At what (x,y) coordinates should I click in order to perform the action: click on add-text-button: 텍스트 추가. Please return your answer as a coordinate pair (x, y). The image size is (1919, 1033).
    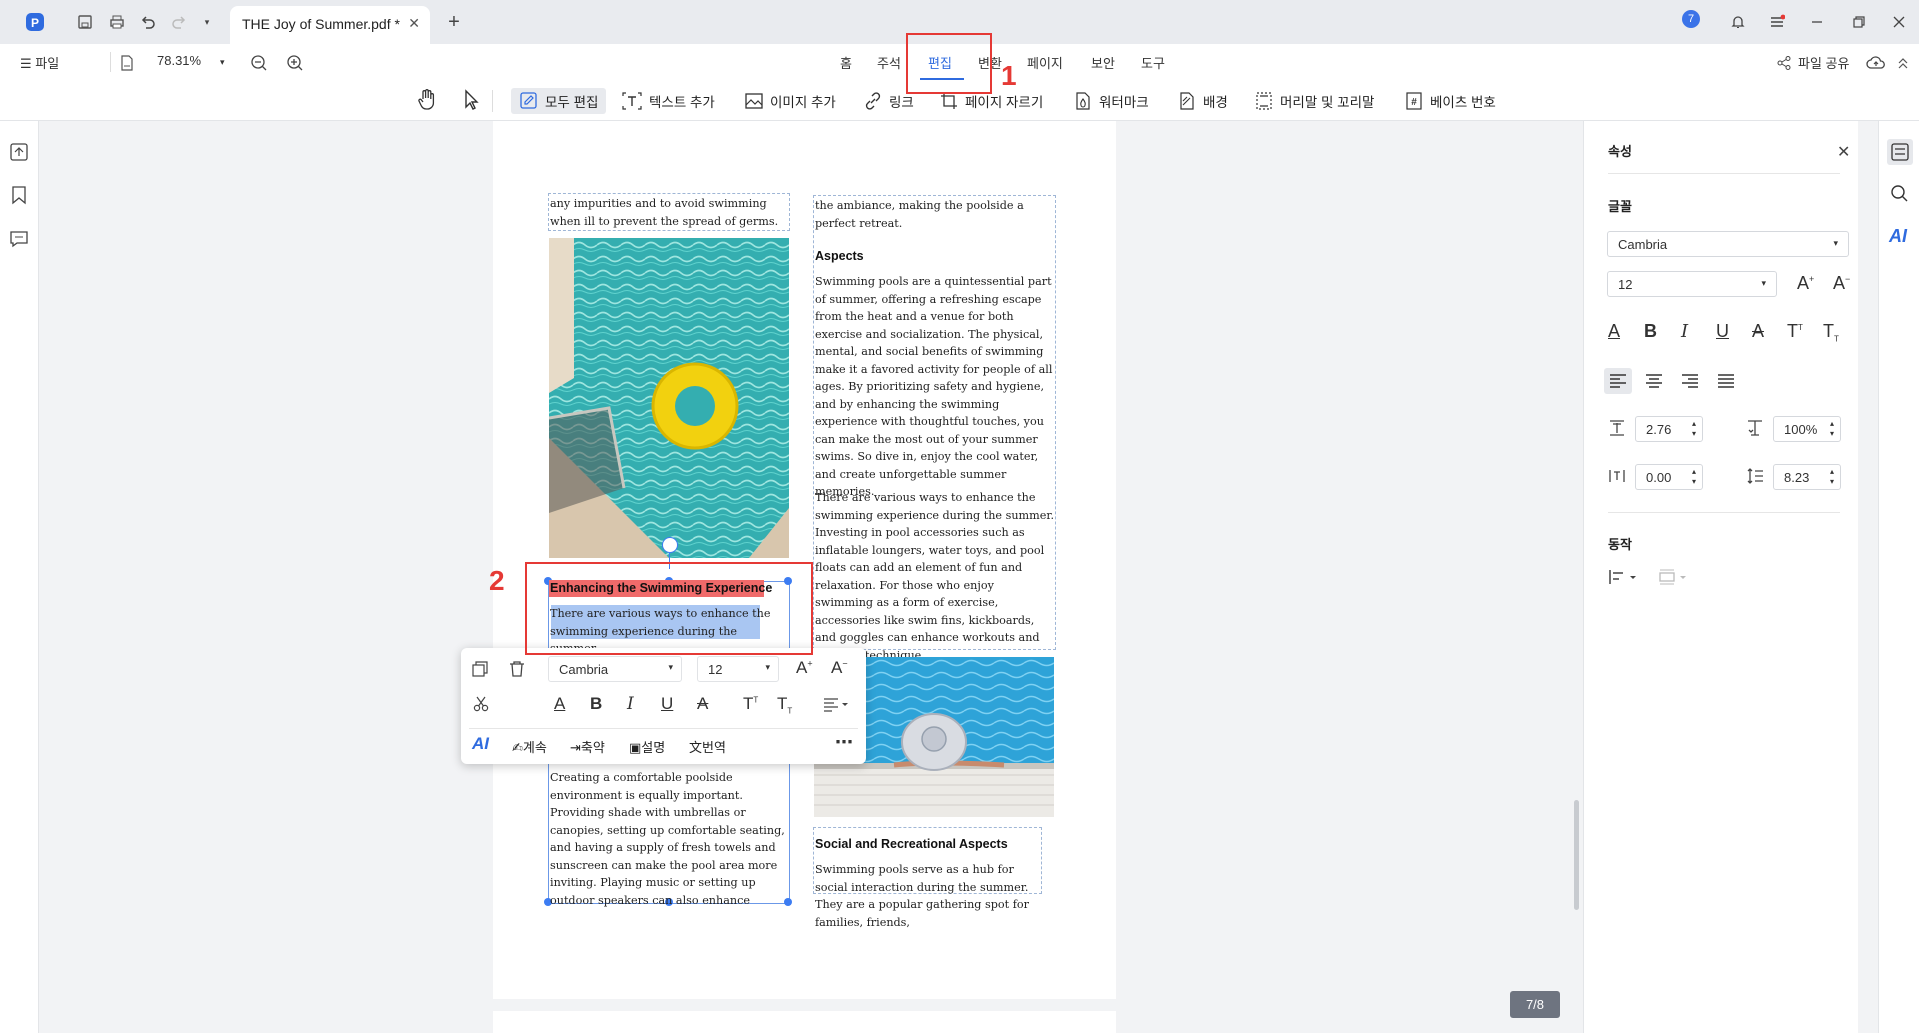
    Looking at the image, I should click on (668, 101).